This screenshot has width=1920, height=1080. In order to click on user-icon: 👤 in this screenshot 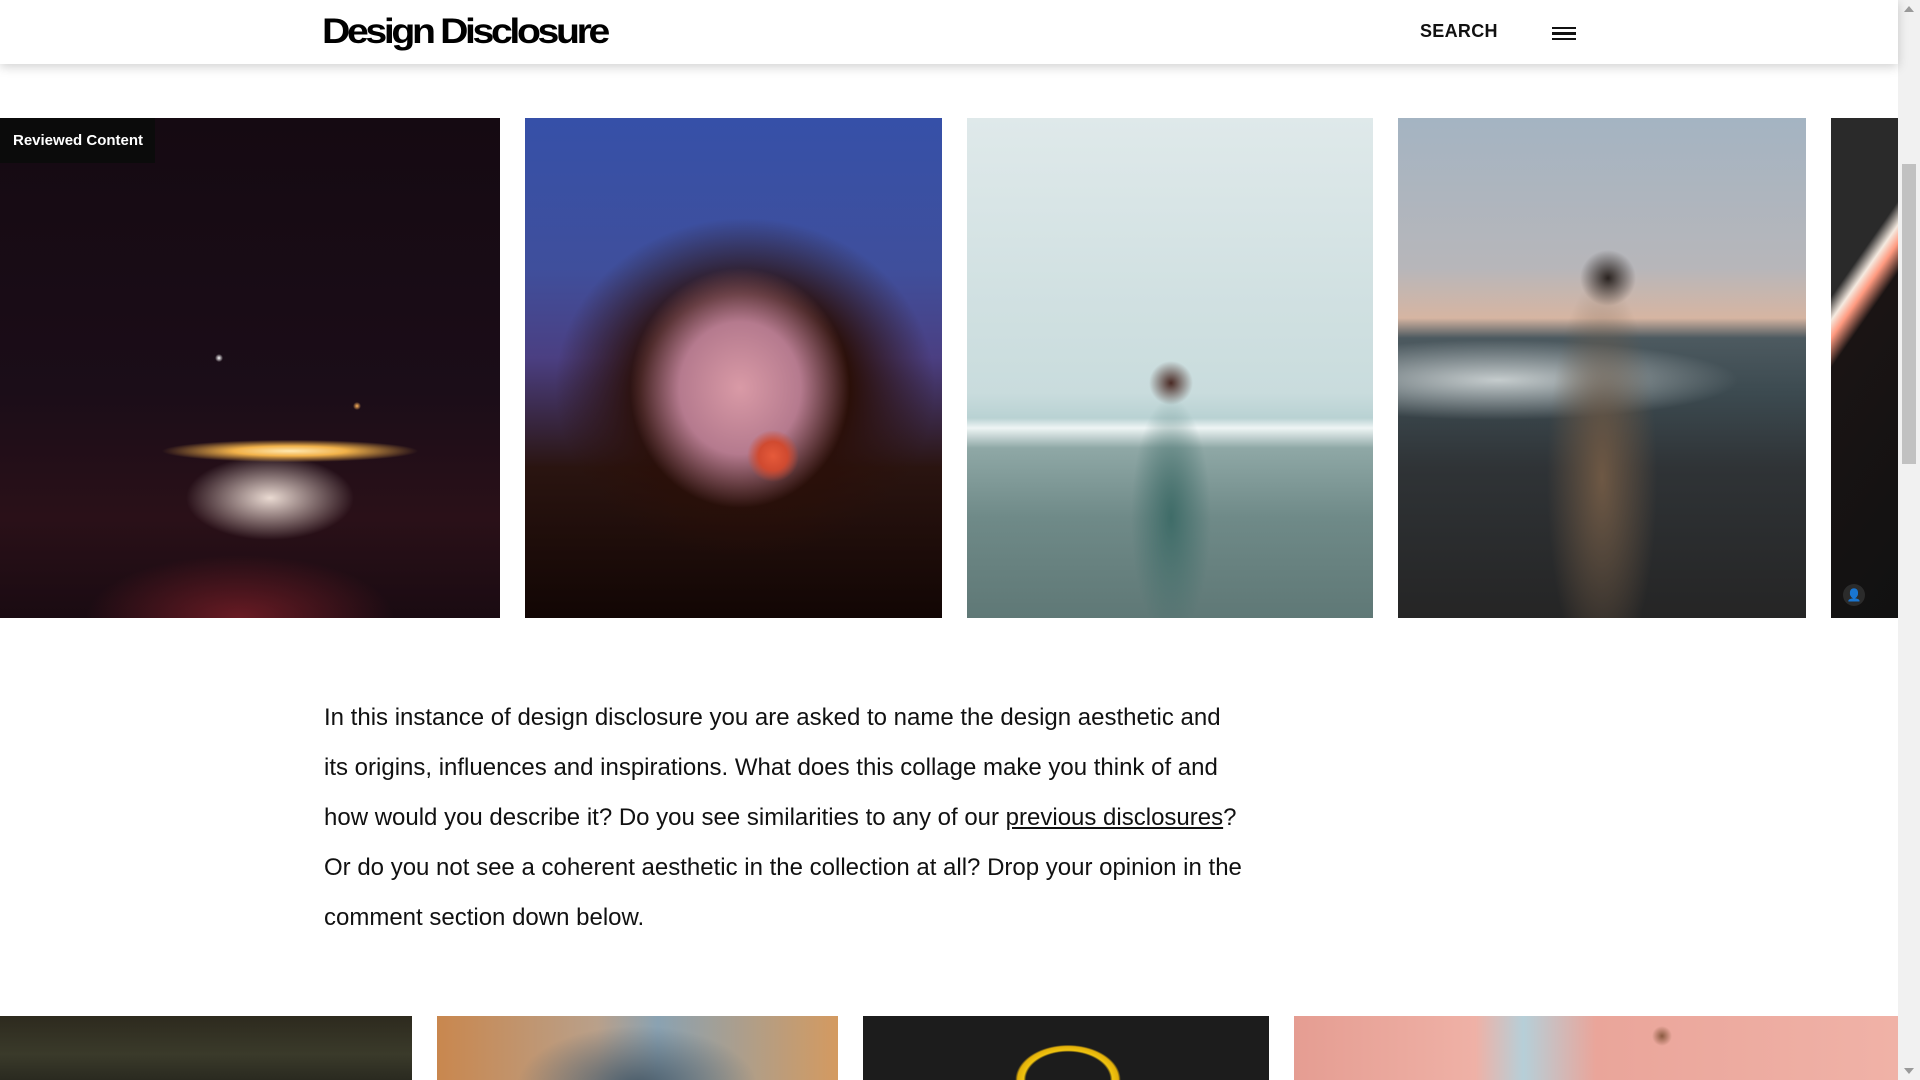, I will do `click(1854, 595)`.